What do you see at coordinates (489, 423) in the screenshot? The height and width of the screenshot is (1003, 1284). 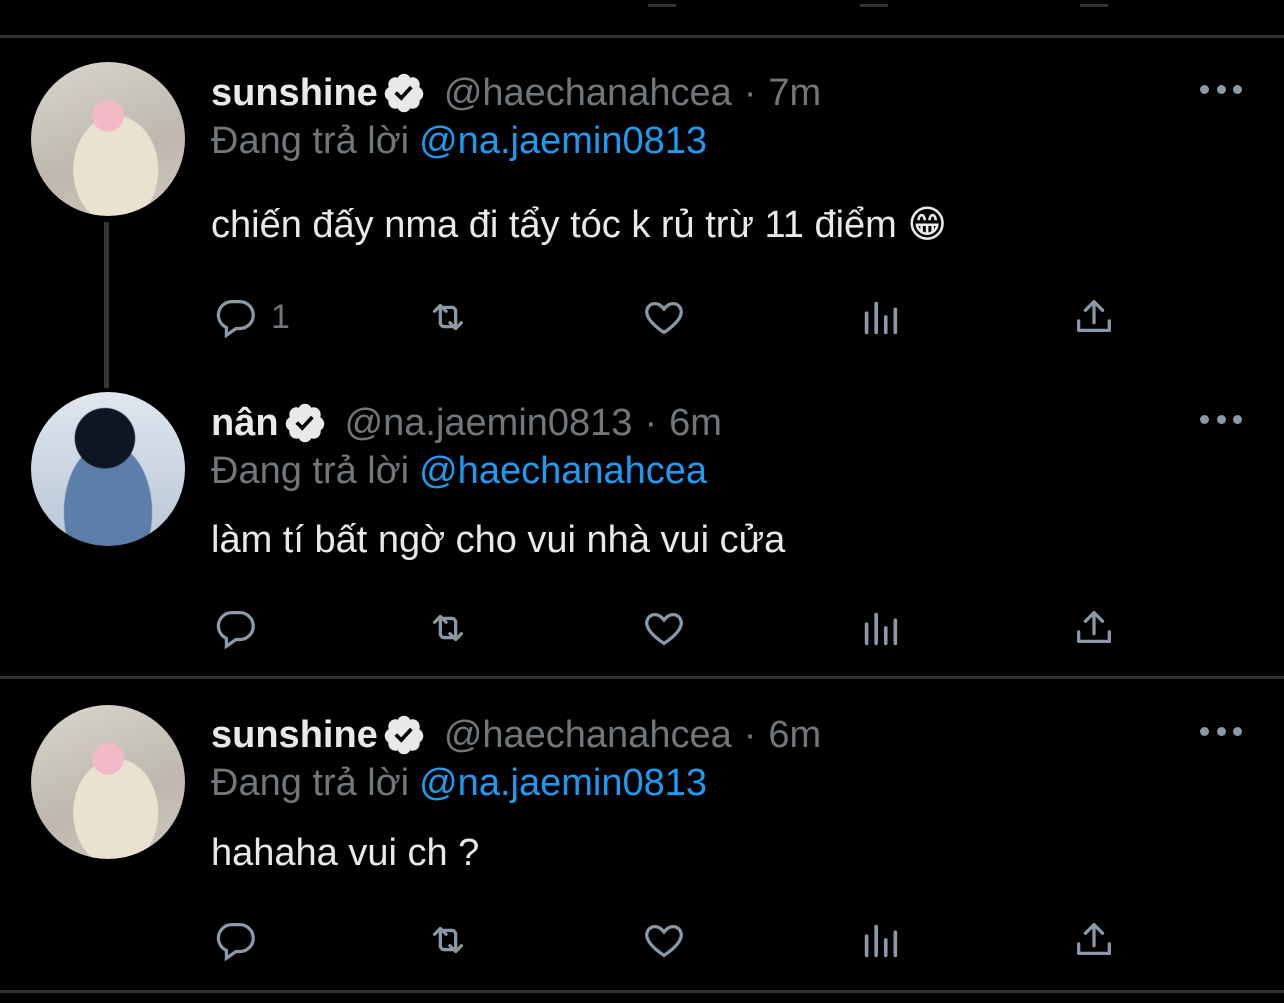 I see `handle: @na.jaemin0813` at bounding box center [489, 423].